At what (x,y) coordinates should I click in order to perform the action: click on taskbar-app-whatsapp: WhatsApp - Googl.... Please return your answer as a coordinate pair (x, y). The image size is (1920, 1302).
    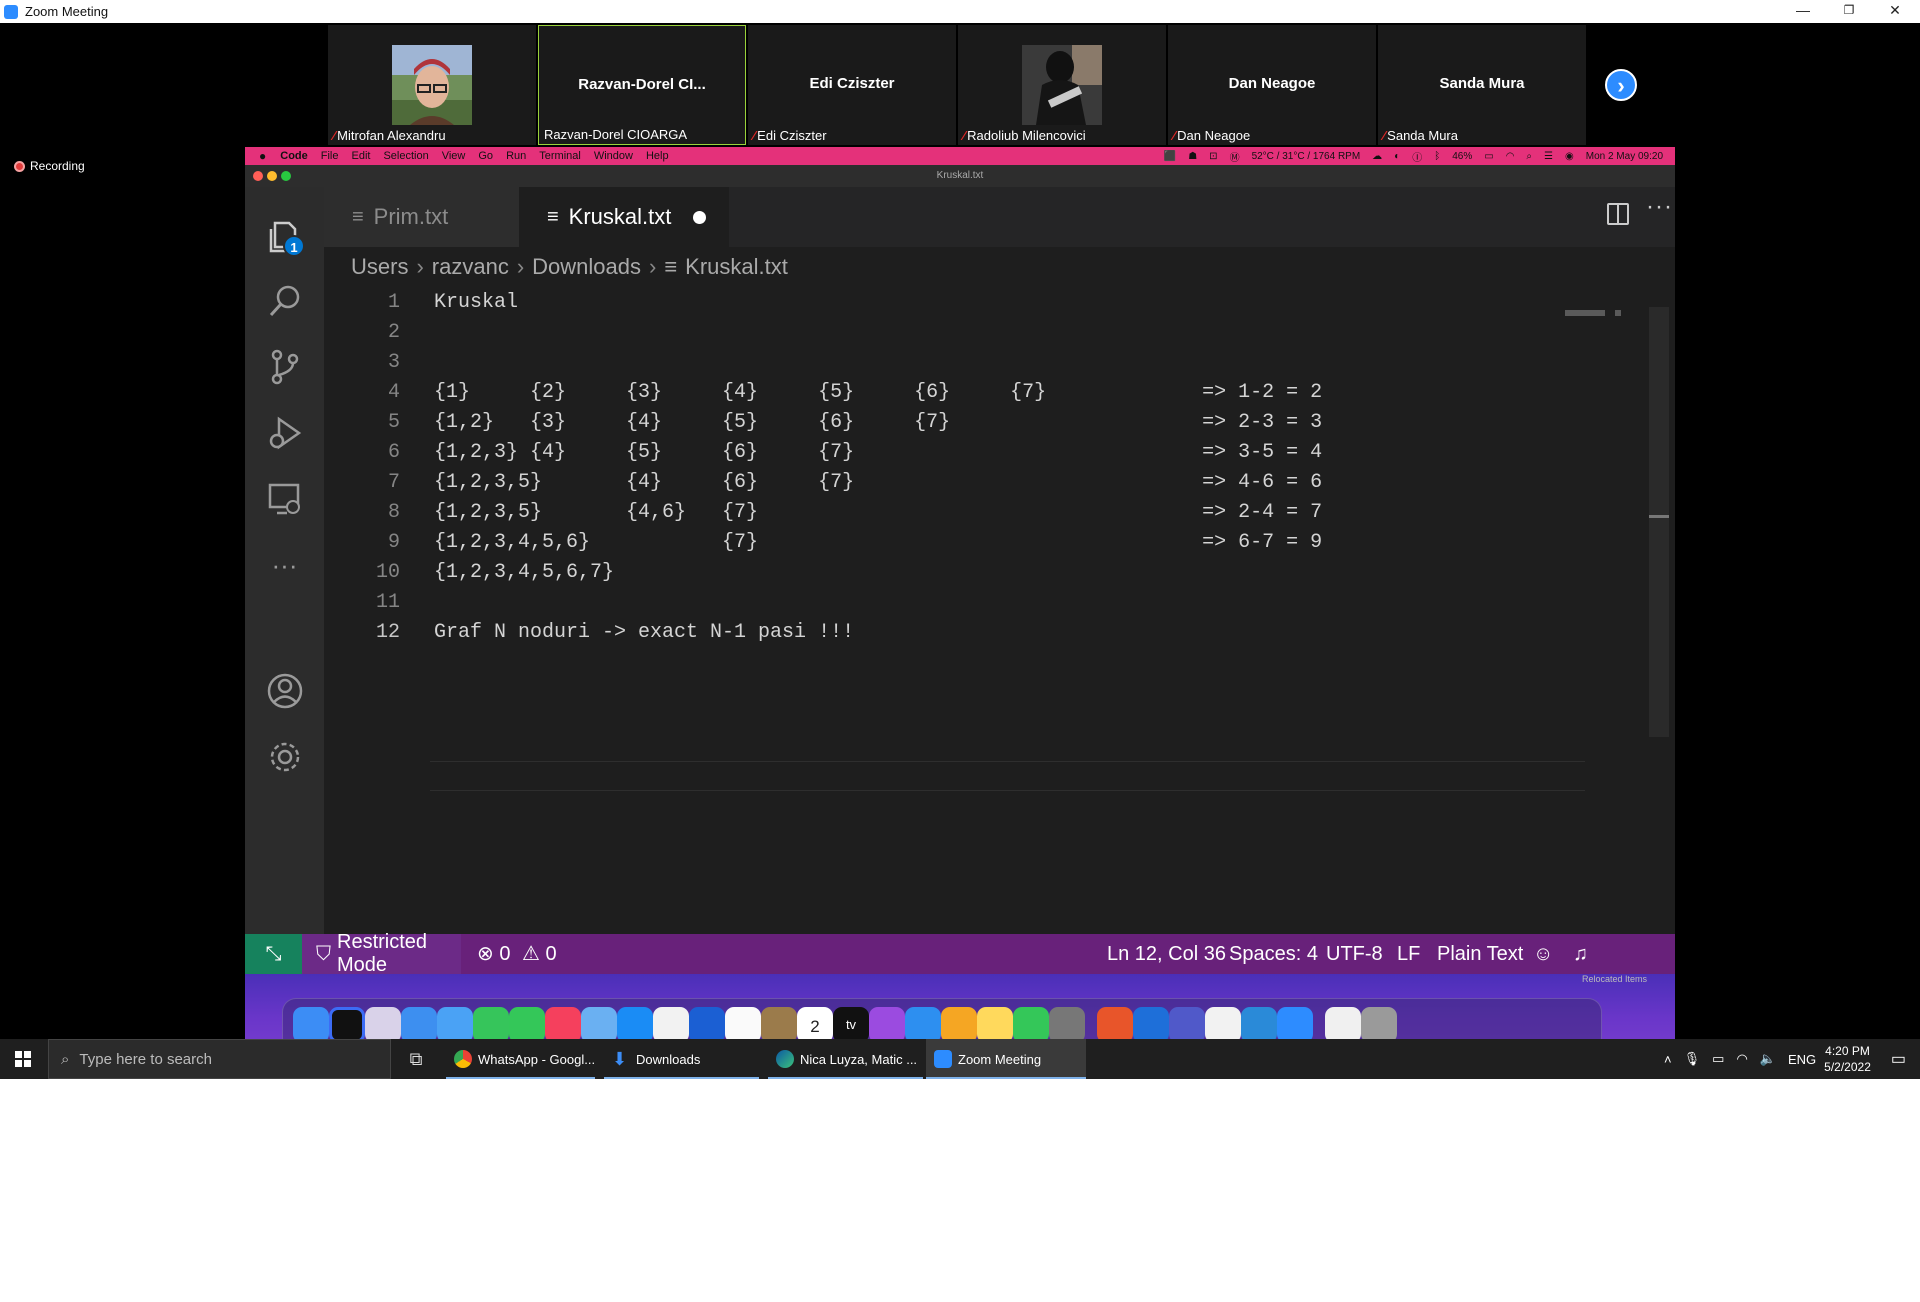
    Looking at the image, I should click on (521, 1059).